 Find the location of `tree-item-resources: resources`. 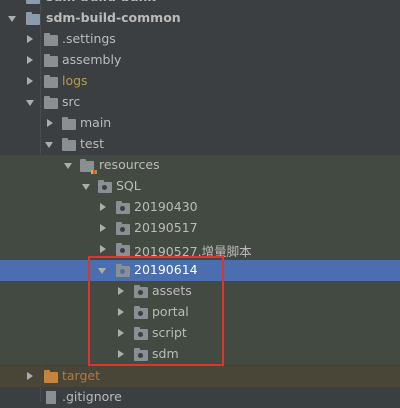

tree-item-resources: resources is located at coordinates (200, 165).